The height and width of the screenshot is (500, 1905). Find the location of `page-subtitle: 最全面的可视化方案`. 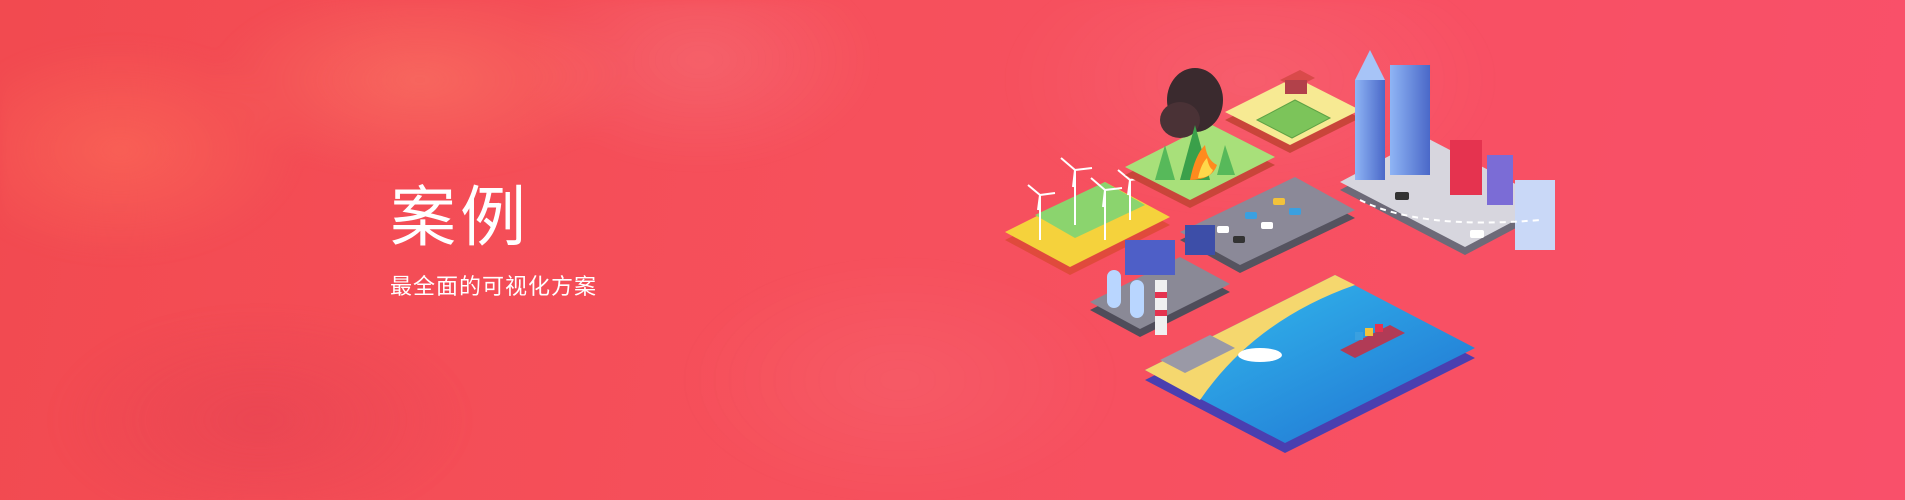

page-subtitle: 最全面的可视化方案 is located at coordinates (494, 287).